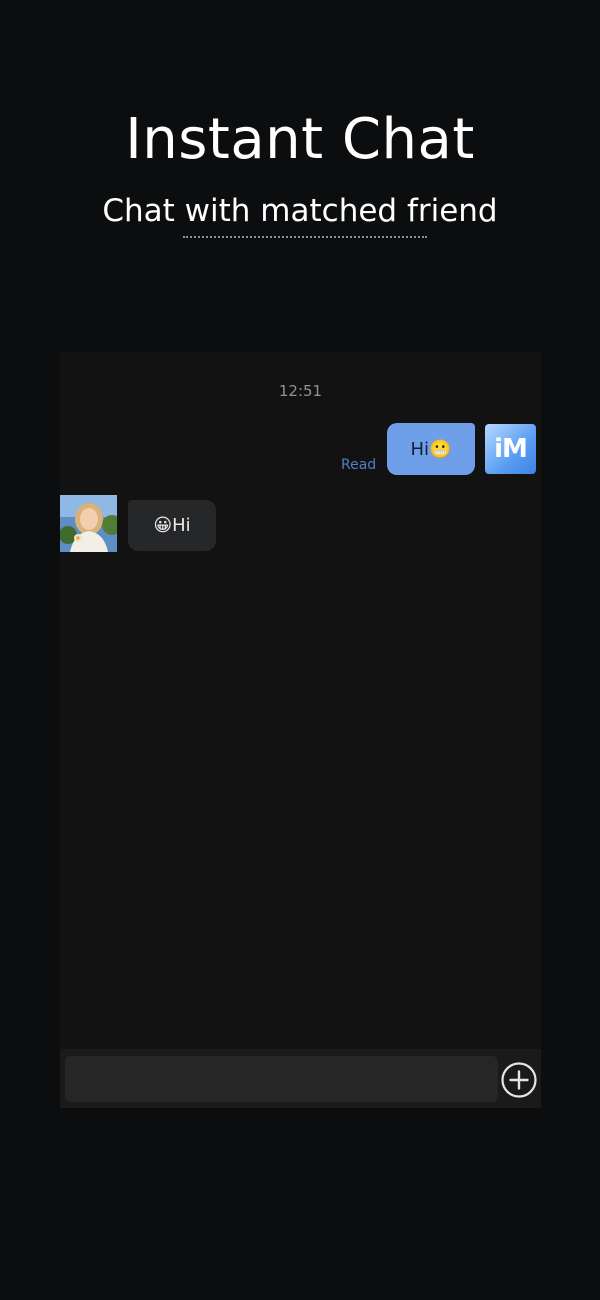 The height and width of the screenshot is (1300, 600). Describe the element at coordinates (300, 139) in the screenshot. I see `hero-title: Instant Chat` at that location.